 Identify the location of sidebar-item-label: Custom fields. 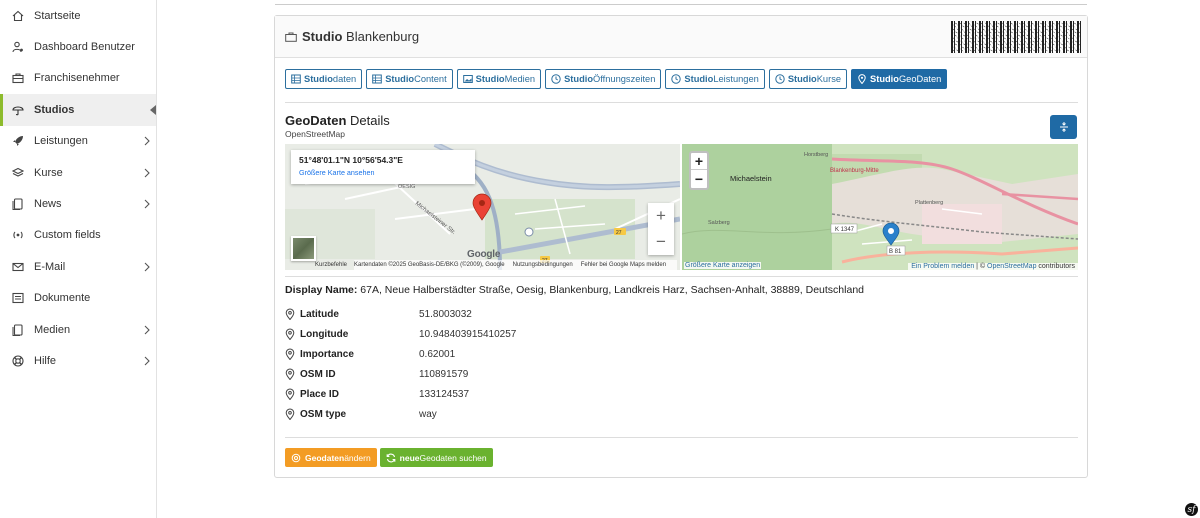
(67, 235).